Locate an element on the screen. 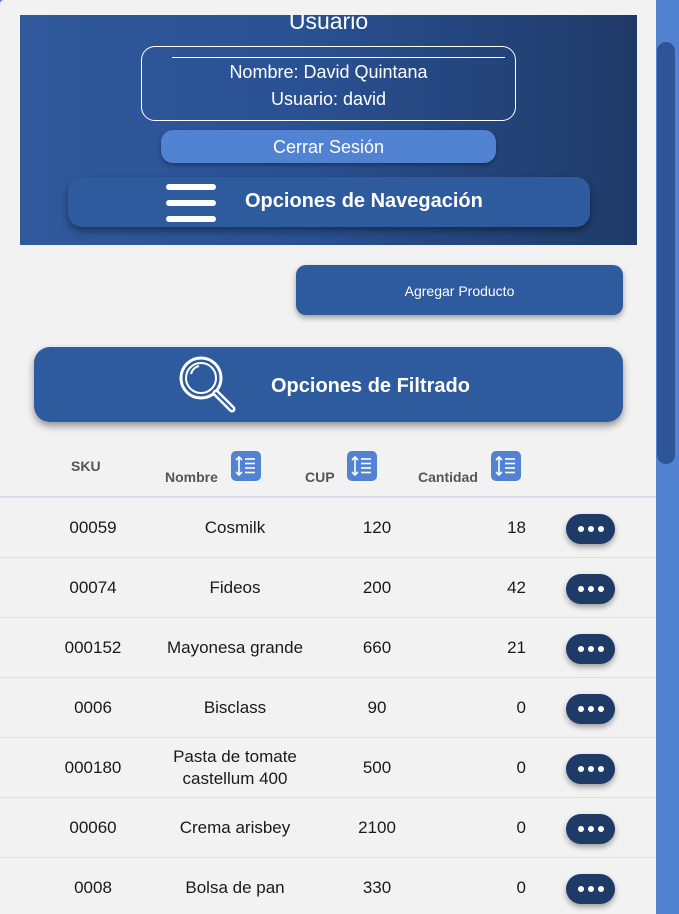 The width and height of the screenshot is (679, 914). cell-cup: 330 is located at coordinates (377, 887).